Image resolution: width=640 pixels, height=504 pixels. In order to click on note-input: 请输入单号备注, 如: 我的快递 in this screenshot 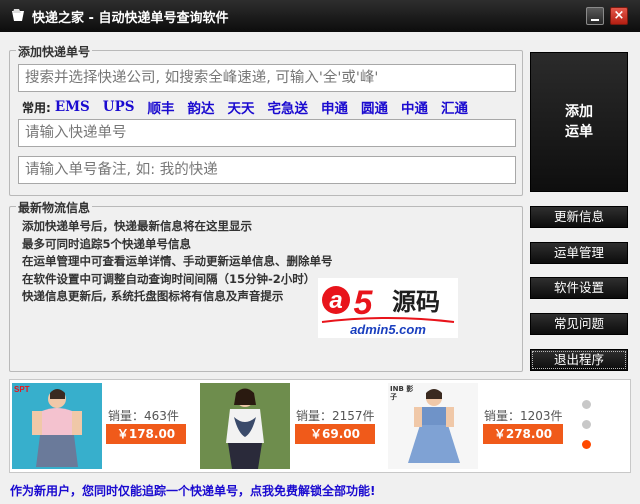, I will do `click(267, 170)`.